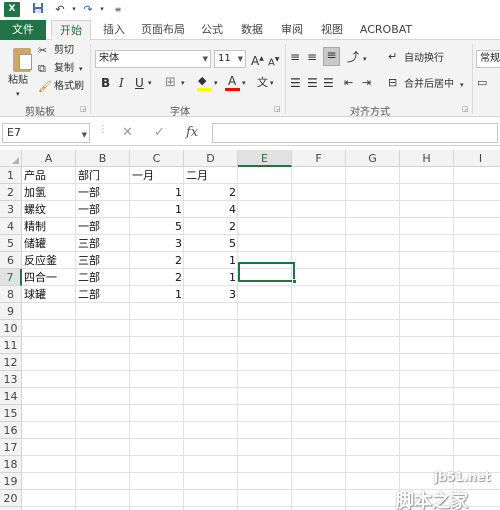 The height and width of the screenshot is (510, 500). What do you see at coordinates (233, 83) in the screenshot?
I see `font-color-button: A` at bounding box center [233, 83].